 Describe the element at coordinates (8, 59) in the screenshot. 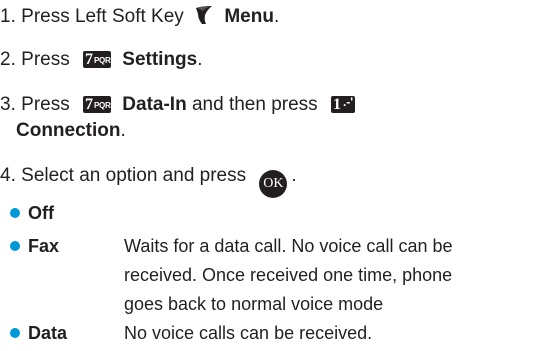

I see `step-2-number: 2.` at that location.